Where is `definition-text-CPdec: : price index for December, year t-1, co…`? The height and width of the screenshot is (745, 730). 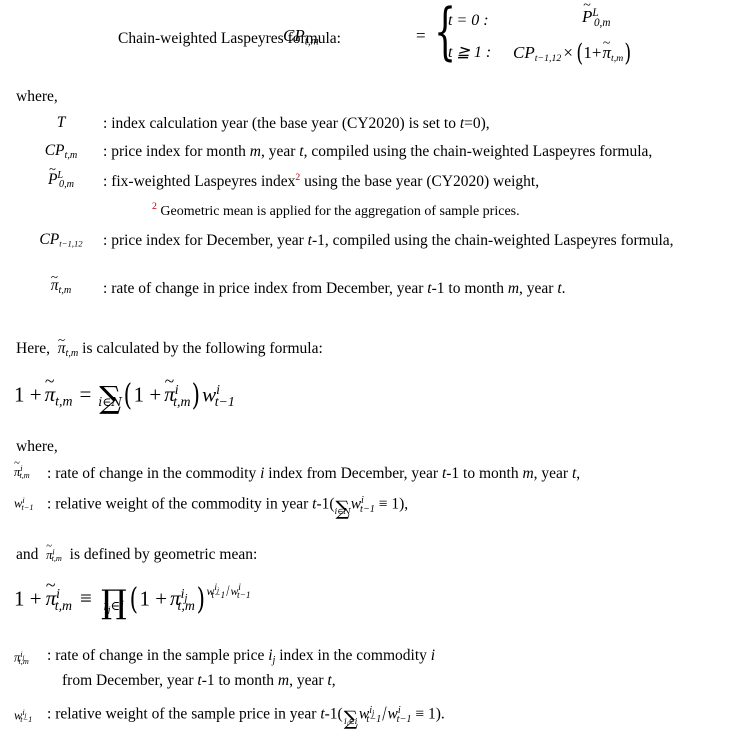 definition-text-CPdec: : price index for December, year t-1, co… is located at coordinates (388, 240).